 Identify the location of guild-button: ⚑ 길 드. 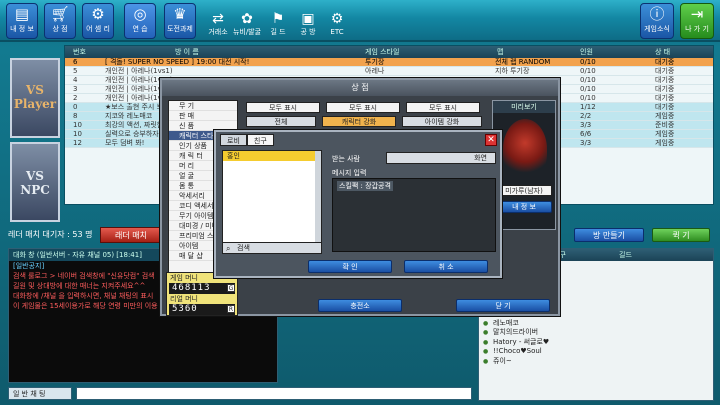
(278, 25).